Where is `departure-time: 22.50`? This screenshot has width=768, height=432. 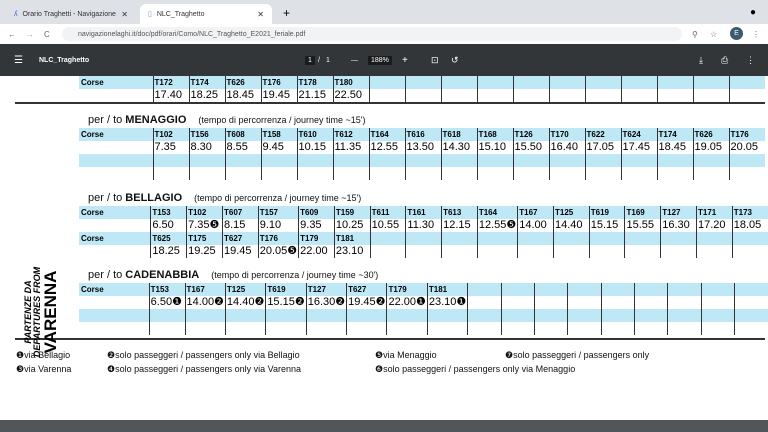
departure-time: 22.50 is located at coordinates (350, 95).